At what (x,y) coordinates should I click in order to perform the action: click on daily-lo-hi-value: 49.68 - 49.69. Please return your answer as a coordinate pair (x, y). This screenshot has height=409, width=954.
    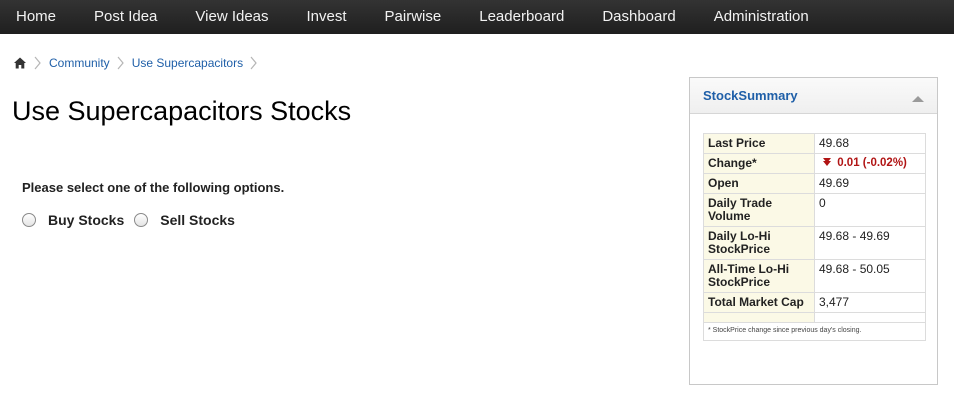
    Looking at the image, I should click on (870, 243).